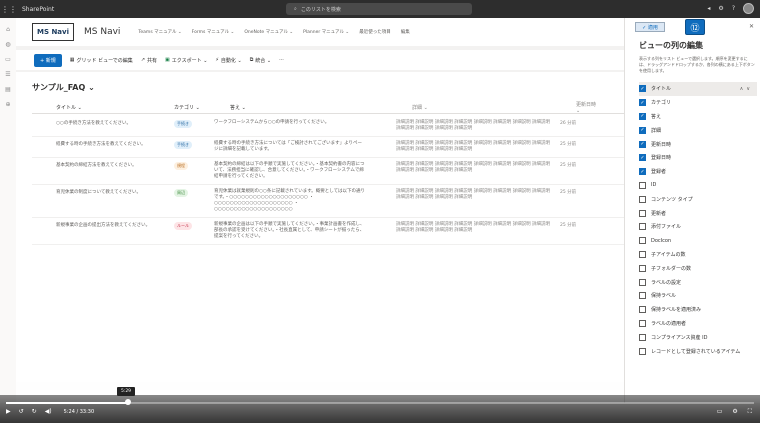 Image resolution: width=760 pixels, height=423 pixels. What do you see at coordinates (8, 89) in the screenshot?
I see `page-icon: ▤` at bounding box center [8, 89].